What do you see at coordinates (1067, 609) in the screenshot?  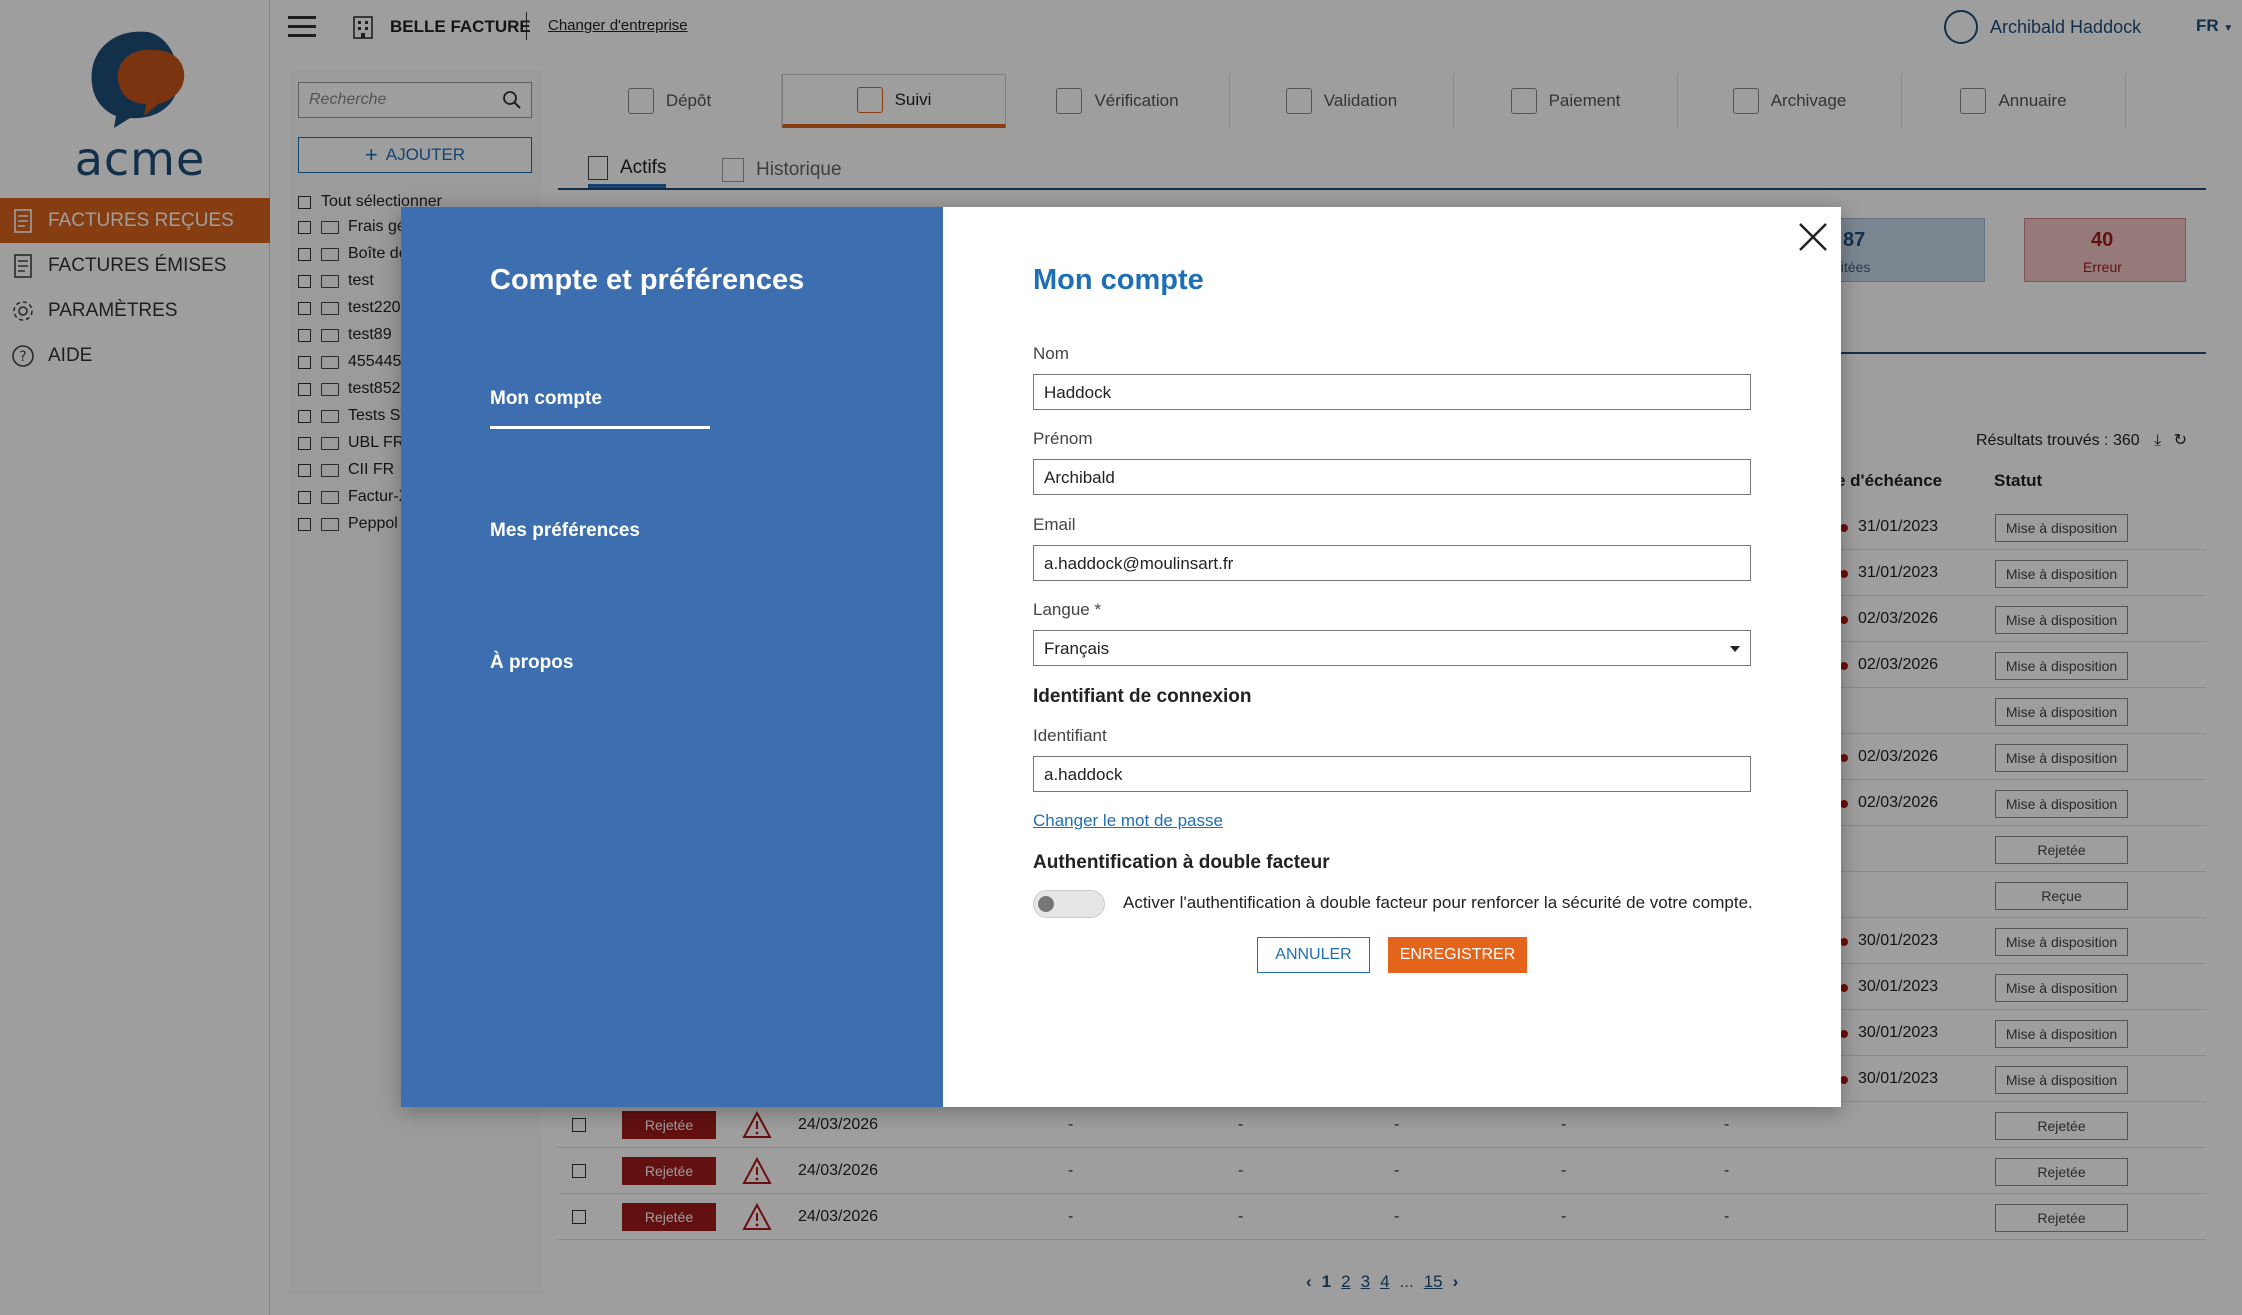 I see `langue-label: Langue *` at bounding box center [1067, 609].